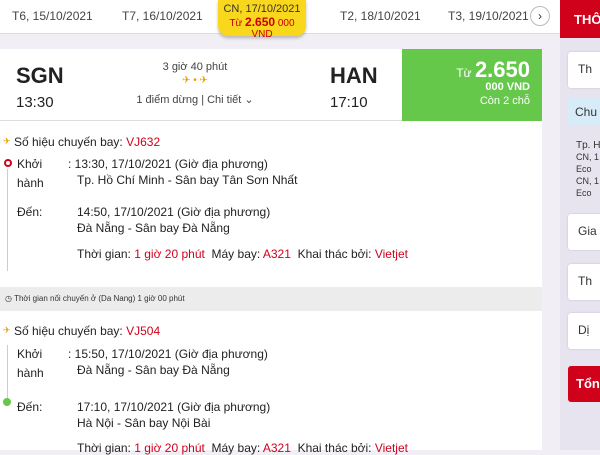 Image resolution: width=600 pixels, height=455 pixels. I want to click on destination-time: 17:10, so click(349, 102).